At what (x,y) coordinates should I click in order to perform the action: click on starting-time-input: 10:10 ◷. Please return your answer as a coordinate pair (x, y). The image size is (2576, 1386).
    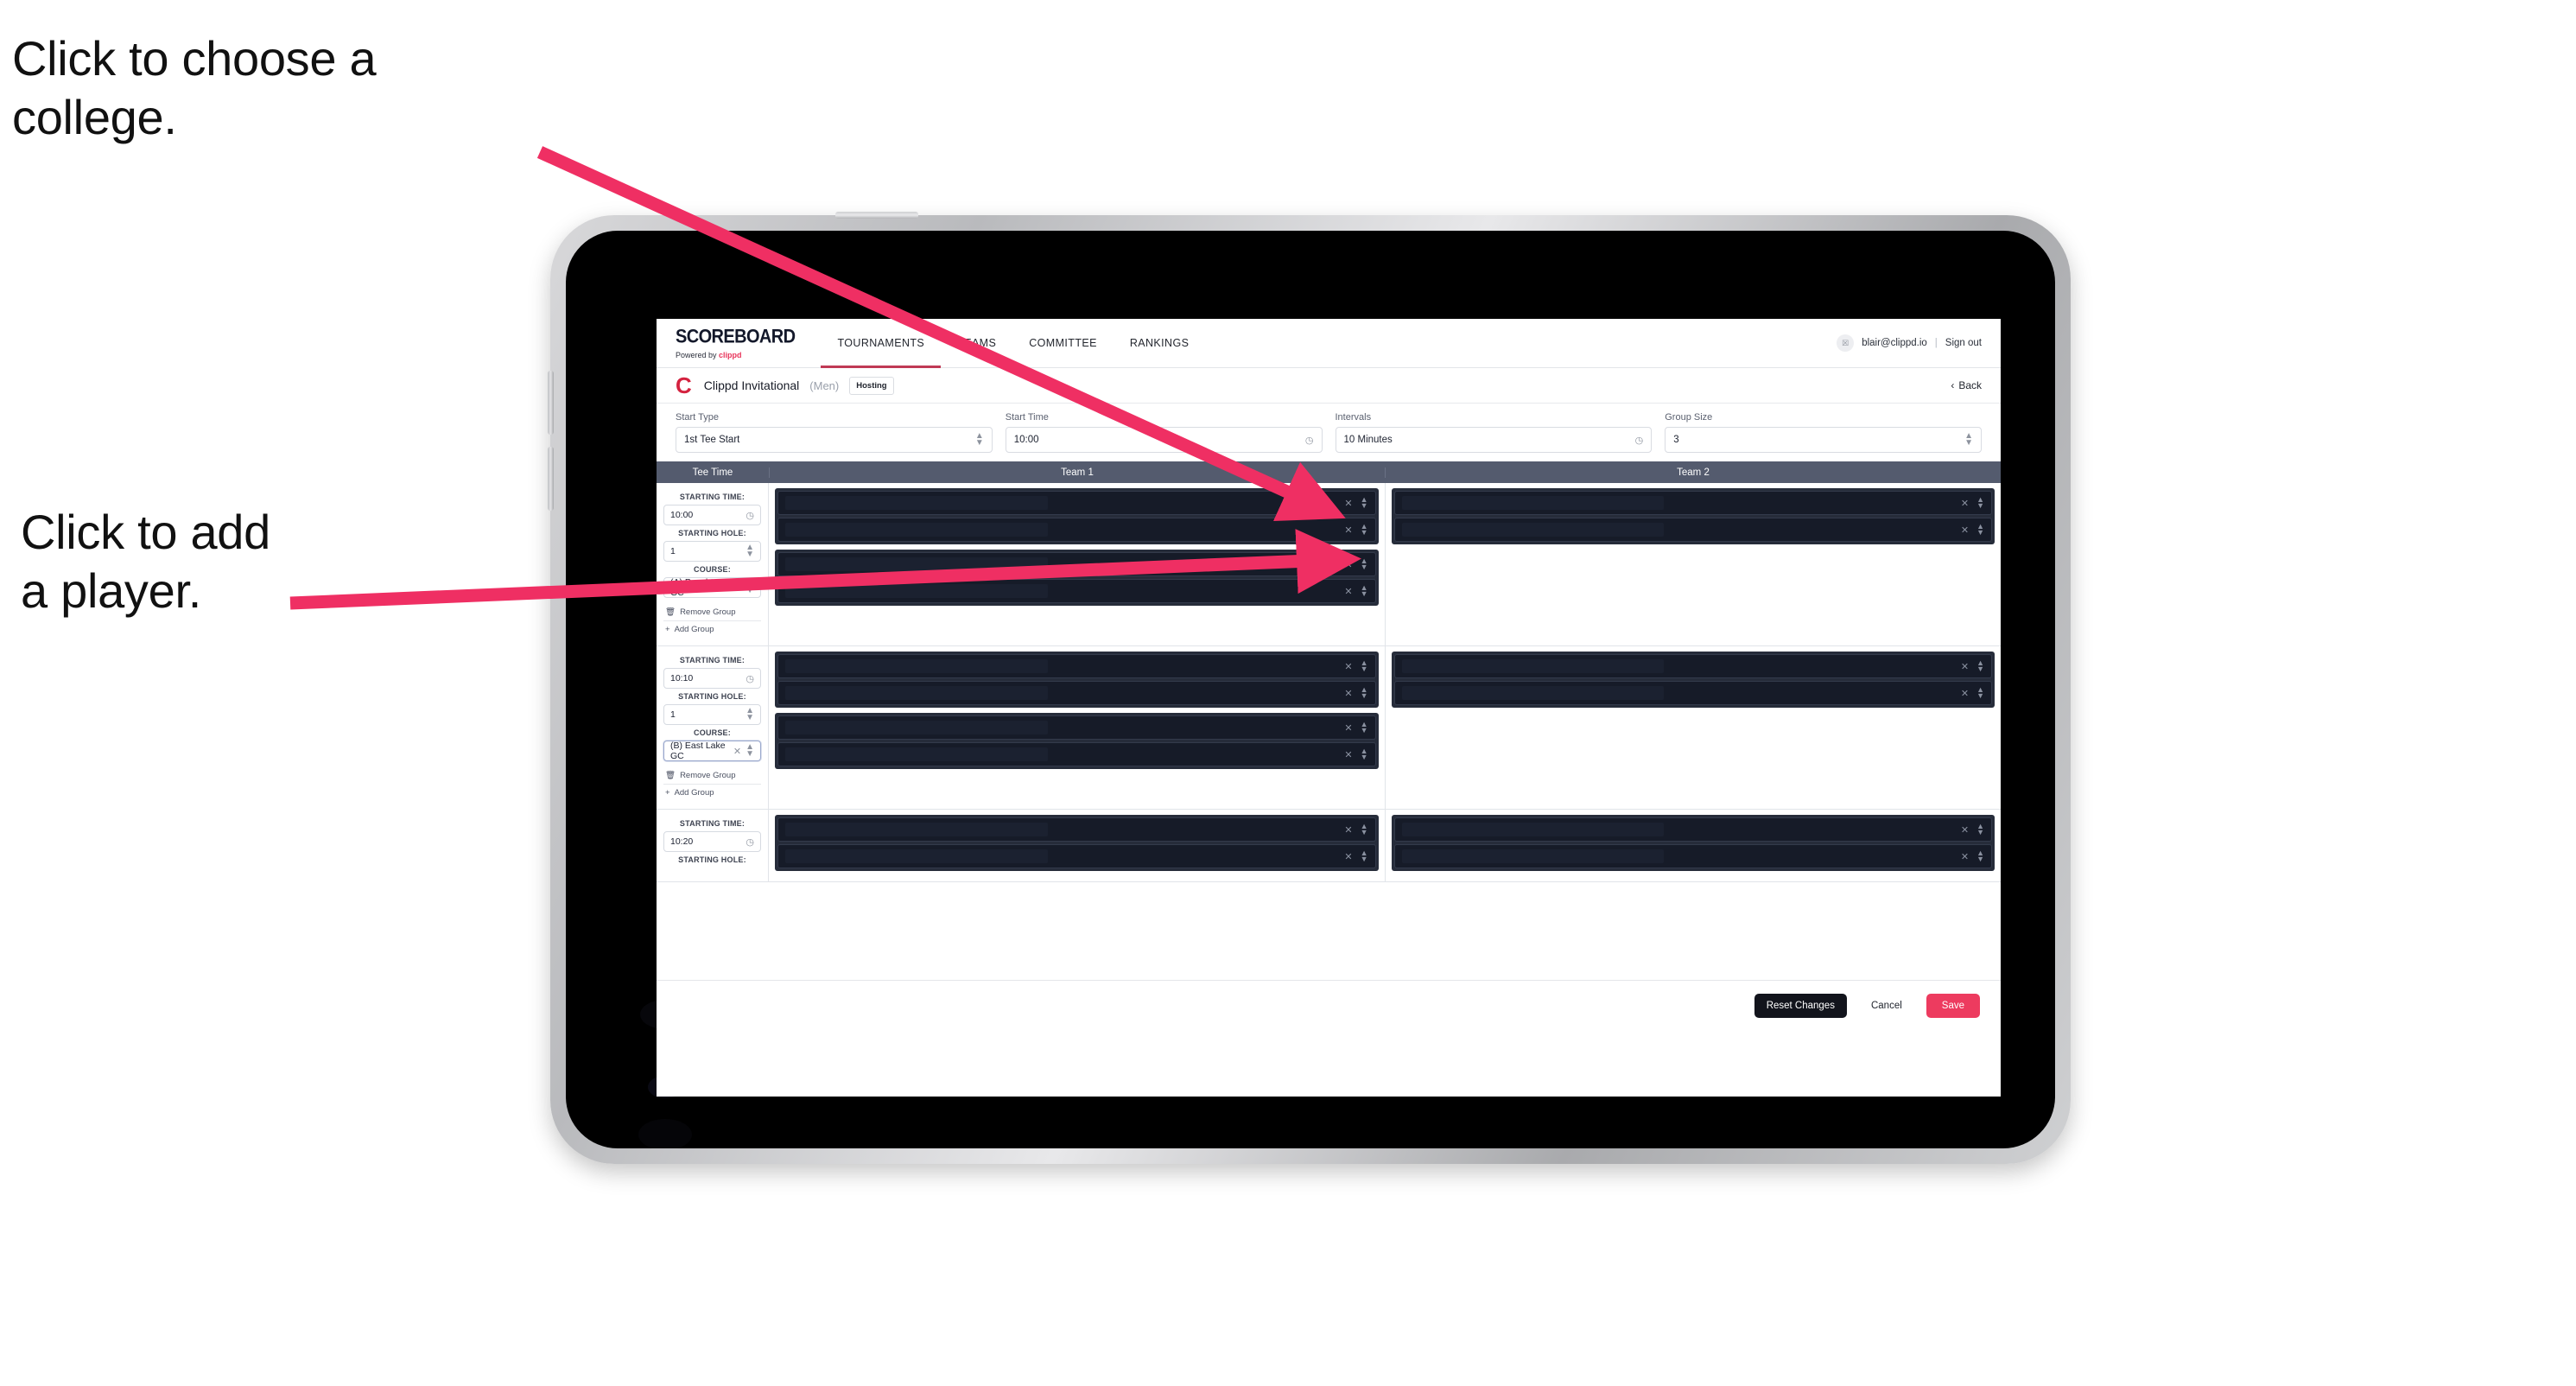
    Looking at the image, I should click on (712, 678).